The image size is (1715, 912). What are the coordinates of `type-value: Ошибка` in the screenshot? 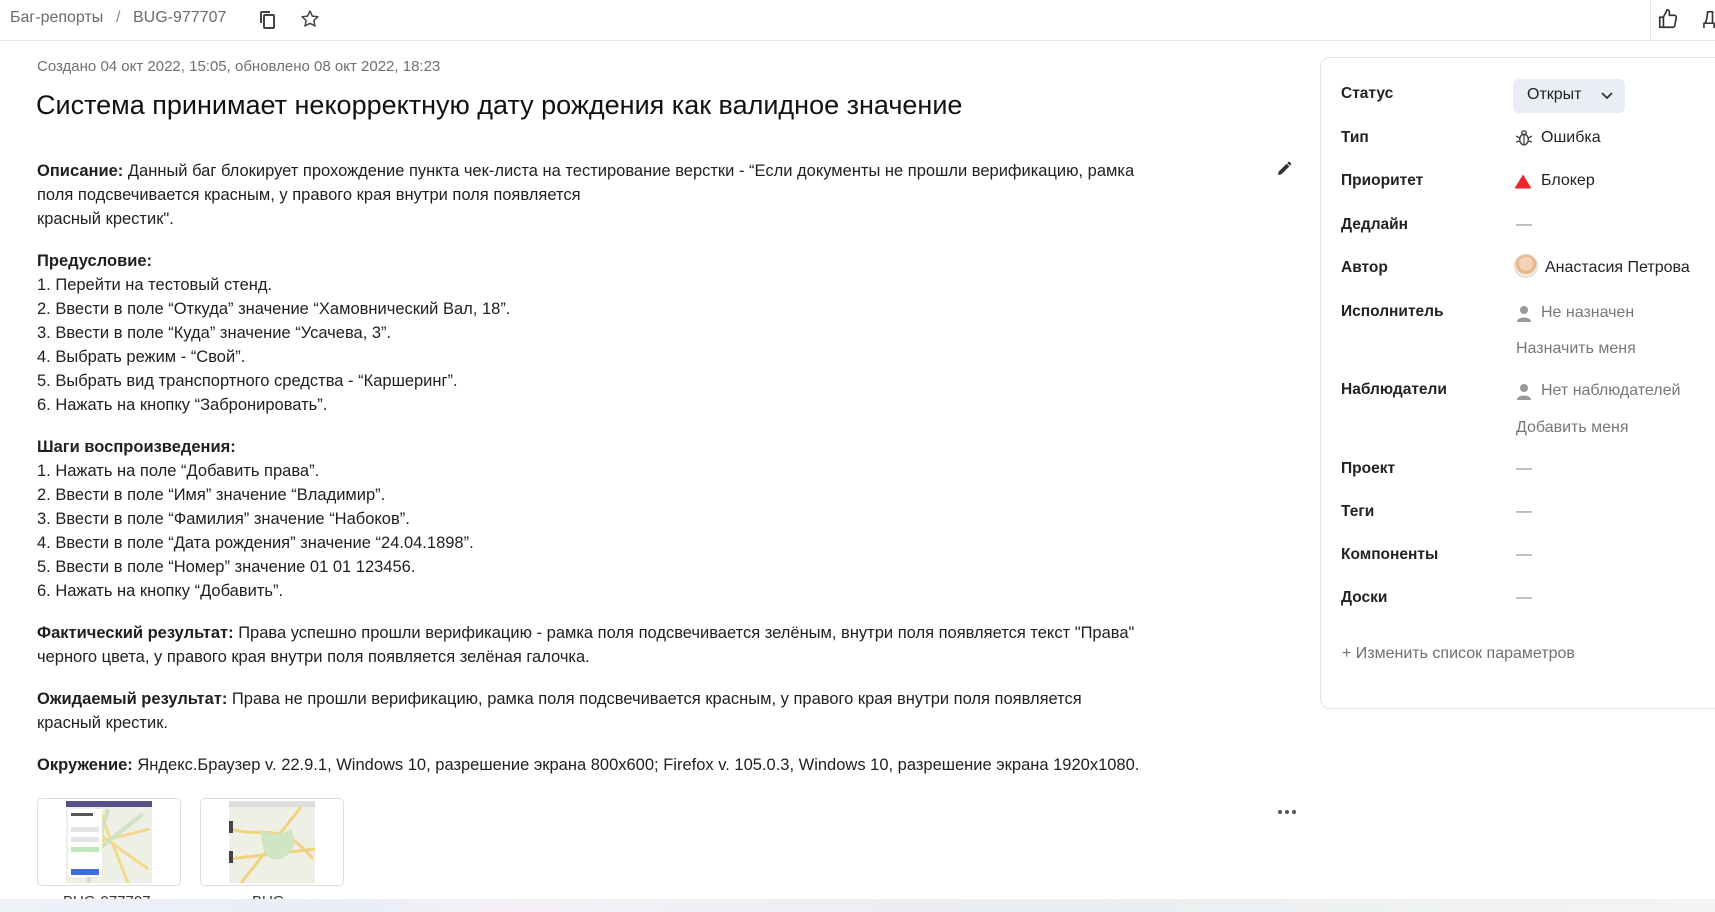 It's located at (1571, 138).